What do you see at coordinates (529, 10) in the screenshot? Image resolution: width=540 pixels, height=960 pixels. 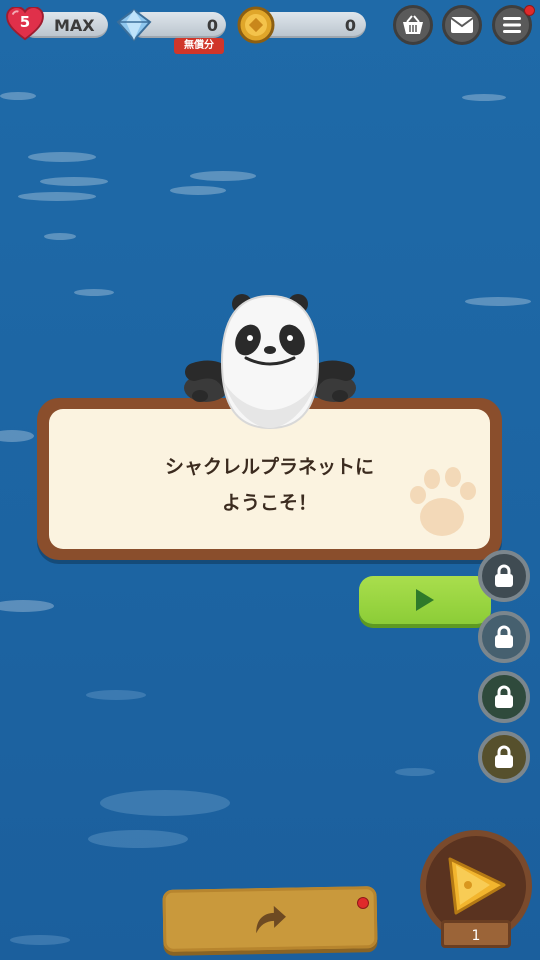 I see `menu-notification-dot` at bounding box center [529, 10].